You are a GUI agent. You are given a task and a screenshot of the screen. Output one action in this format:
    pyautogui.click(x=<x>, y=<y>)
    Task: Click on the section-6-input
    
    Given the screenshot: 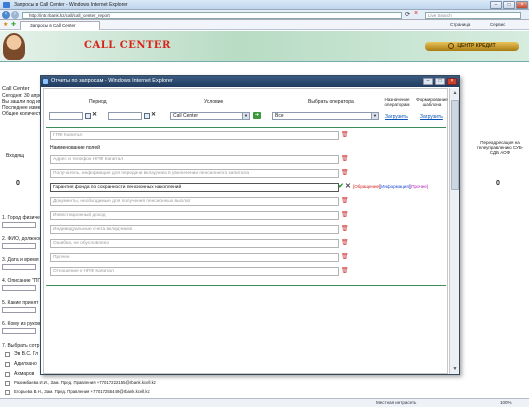 What is the action you would take?
    pyautogui.click(x=19, y=331)
    